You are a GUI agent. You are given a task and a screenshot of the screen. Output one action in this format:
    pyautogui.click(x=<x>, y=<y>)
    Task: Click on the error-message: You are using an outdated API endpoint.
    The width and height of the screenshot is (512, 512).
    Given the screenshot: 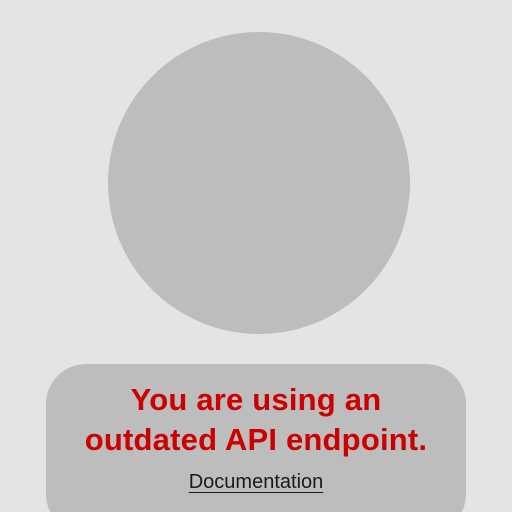 What is the action you would take?
    pyautogui.click(x=256, y=420)
    